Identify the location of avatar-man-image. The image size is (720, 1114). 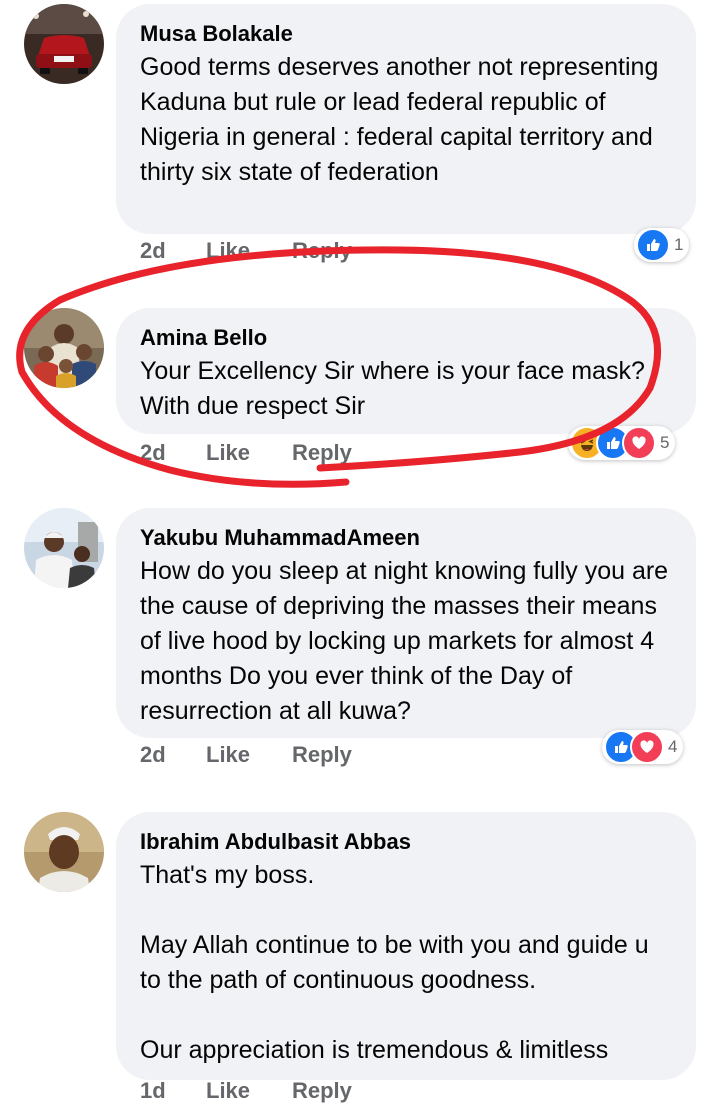
(64, 852).